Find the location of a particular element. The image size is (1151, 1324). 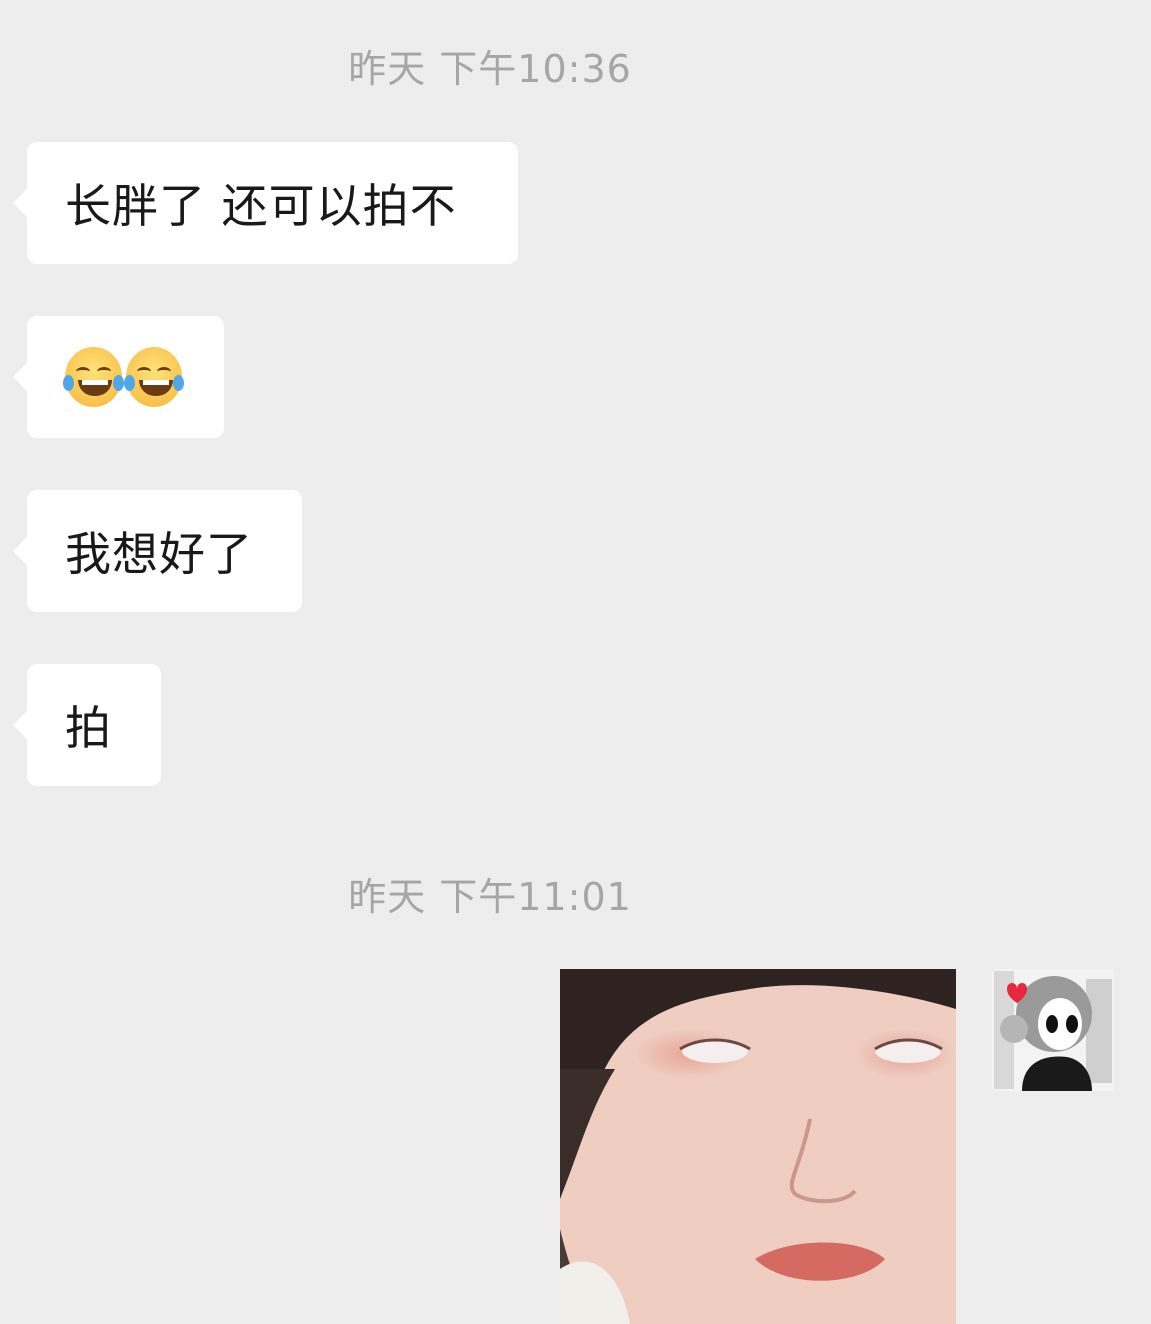

timestamp-2: 昨天 下午11:01 is located at coordinates (490, 897).